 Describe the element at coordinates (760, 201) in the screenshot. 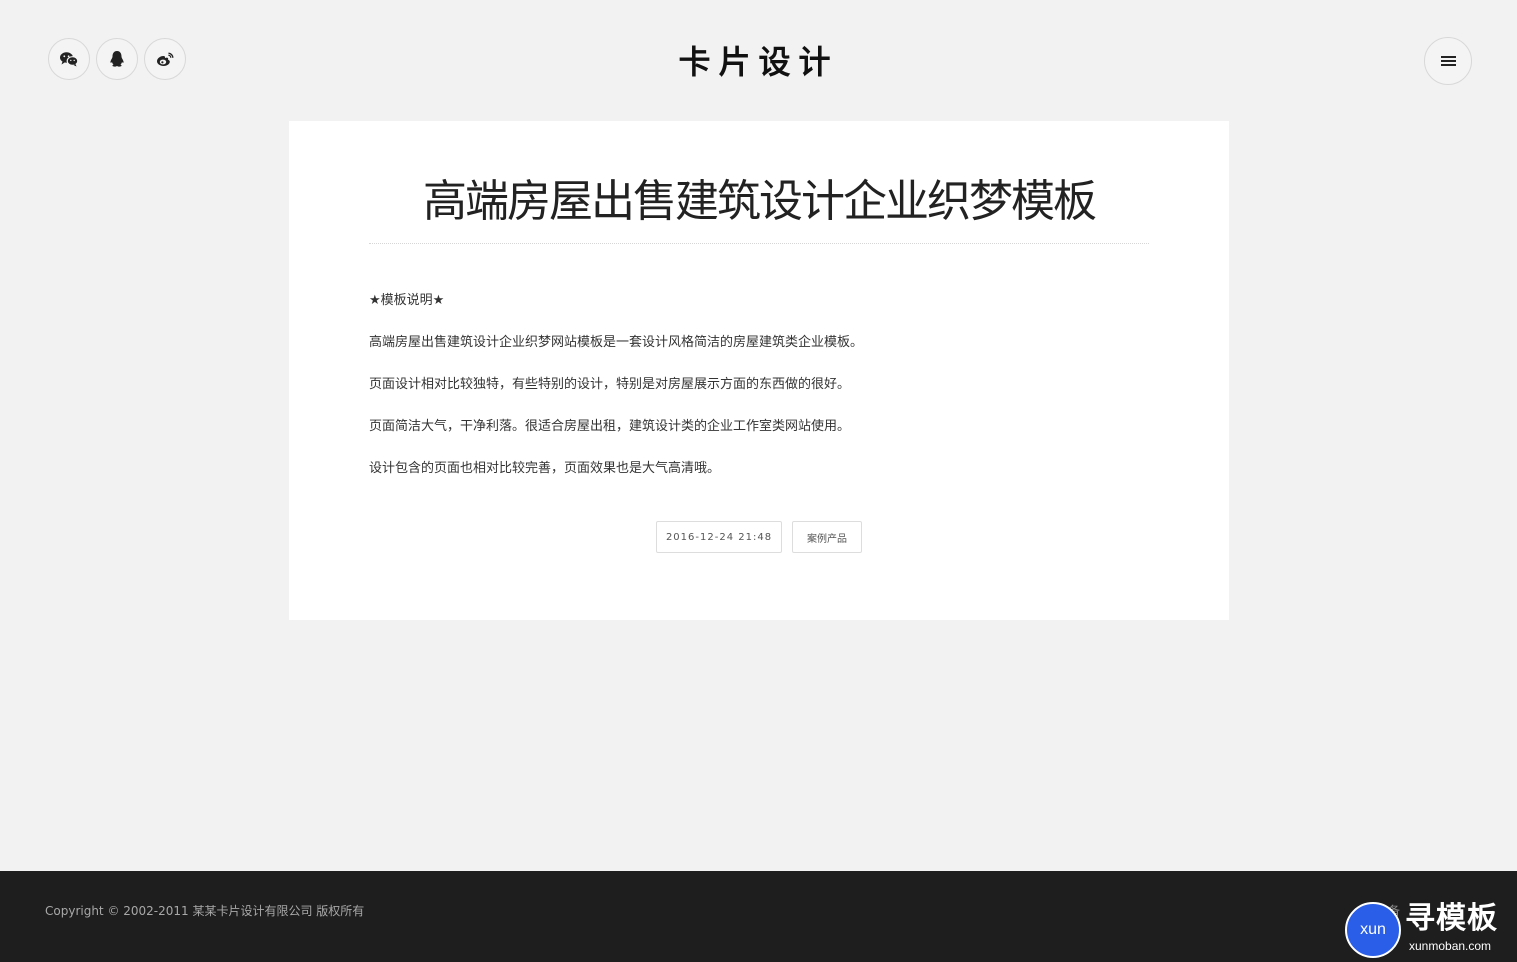

I see `article-title: 高端房屋出售建筑设计企业织梦模板` at that location.